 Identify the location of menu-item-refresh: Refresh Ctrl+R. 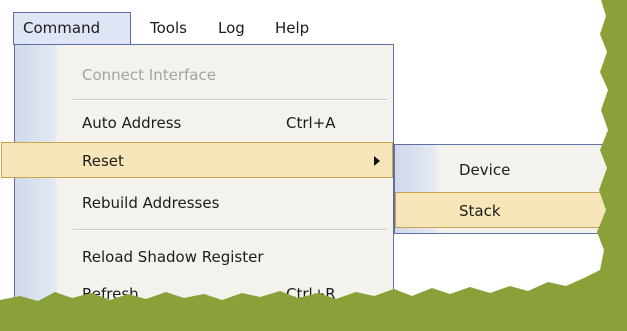
(204, 294).